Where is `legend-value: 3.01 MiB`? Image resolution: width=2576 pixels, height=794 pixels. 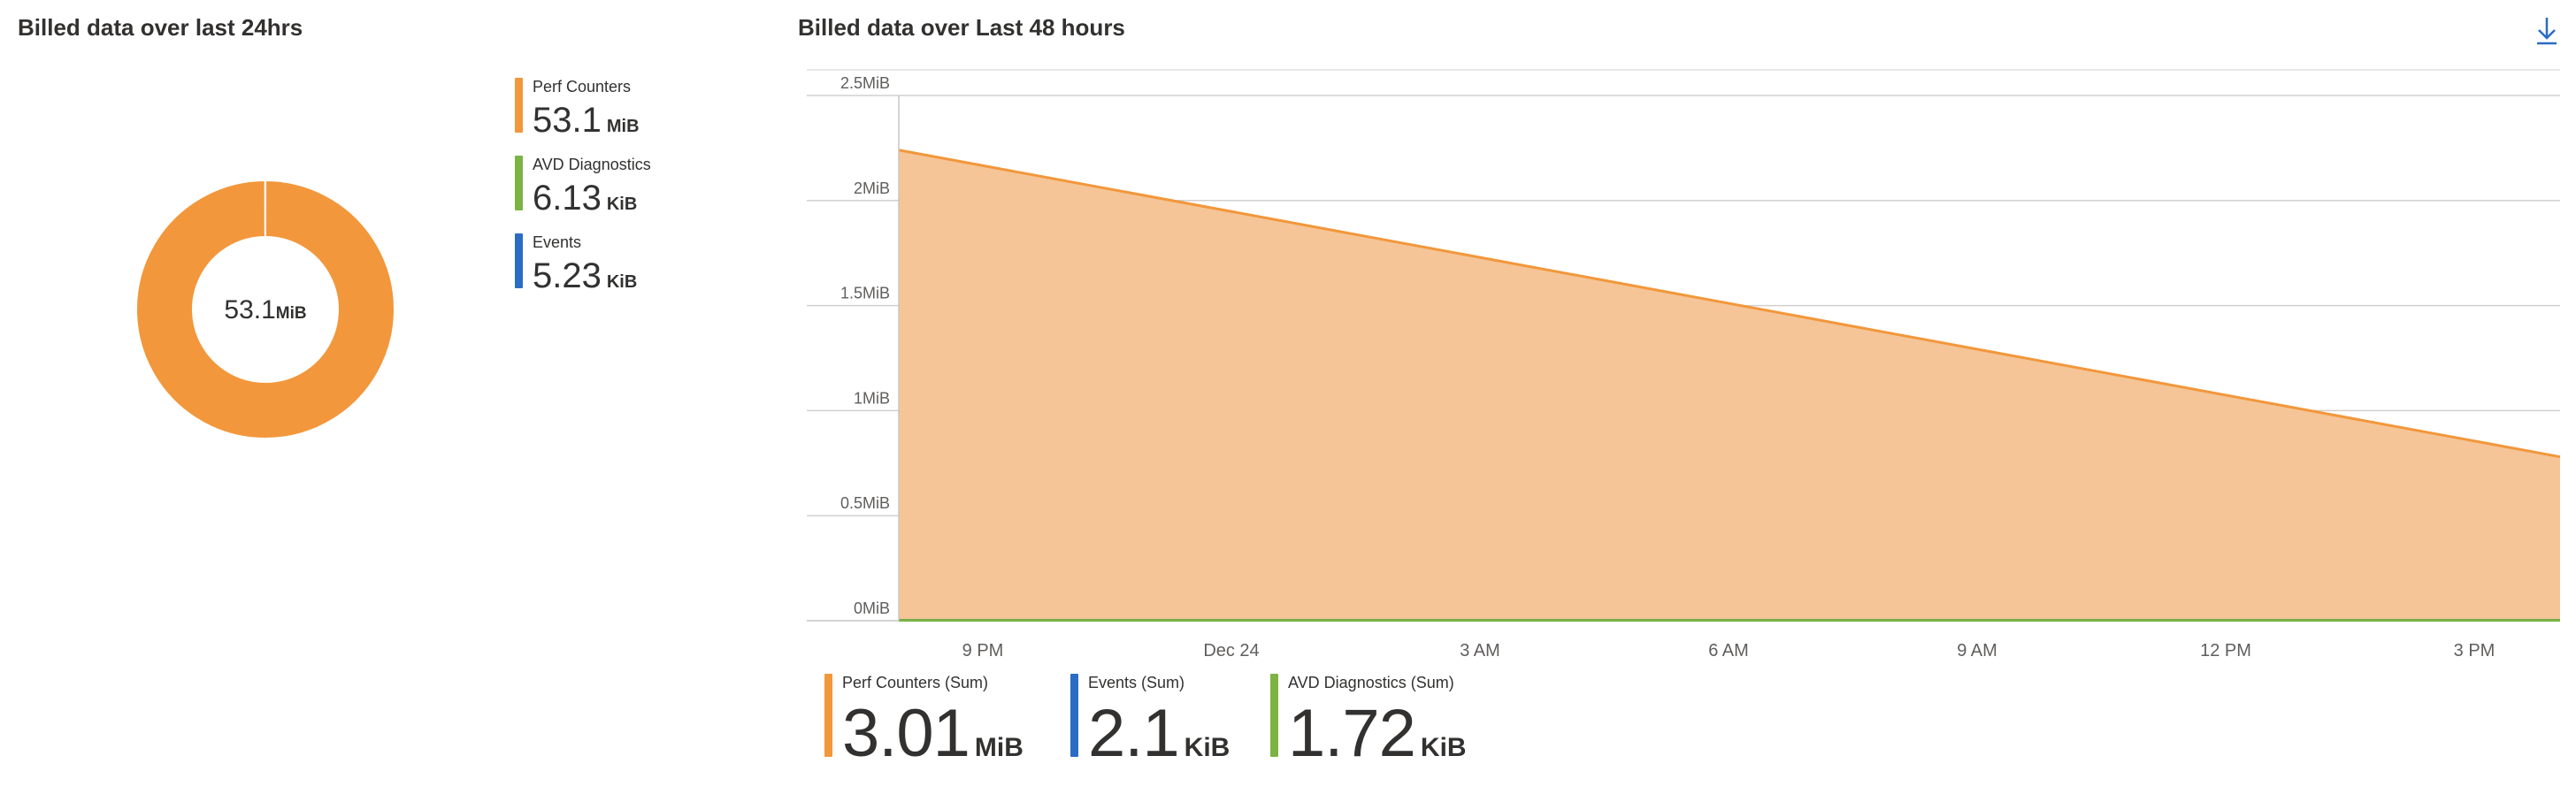
legend-value: 3.01 MiB is located at coordinates (933, 733).